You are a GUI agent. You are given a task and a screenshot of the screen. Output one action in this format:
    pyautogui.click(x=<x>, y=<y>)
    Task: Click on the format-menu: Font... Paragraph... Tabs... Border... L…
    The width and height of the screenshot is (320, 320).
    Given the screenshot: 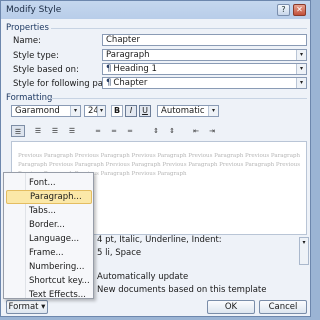 What is the action you would take?
    pyautogui.click(x=48, y=237)
    